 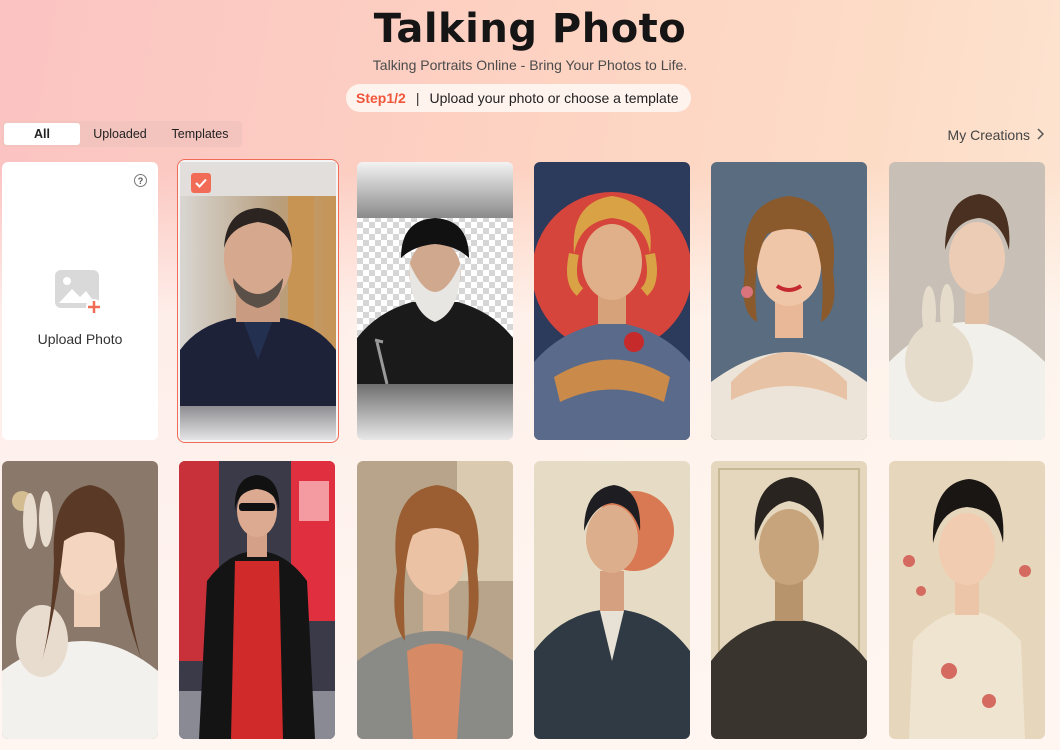 I want to click on tab-uploaded: Uploaded, so click(x=120, y=134).